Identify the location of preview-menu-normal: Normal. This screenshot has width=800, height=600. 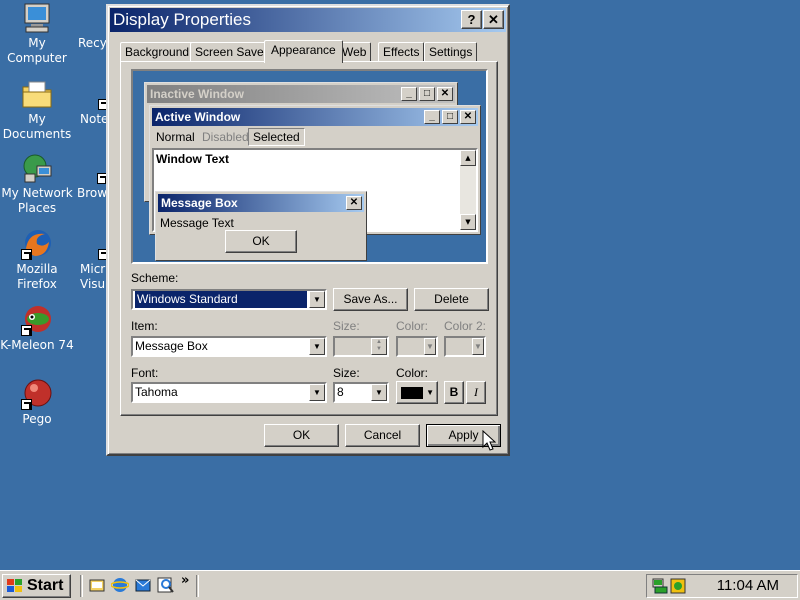
(175, 137).